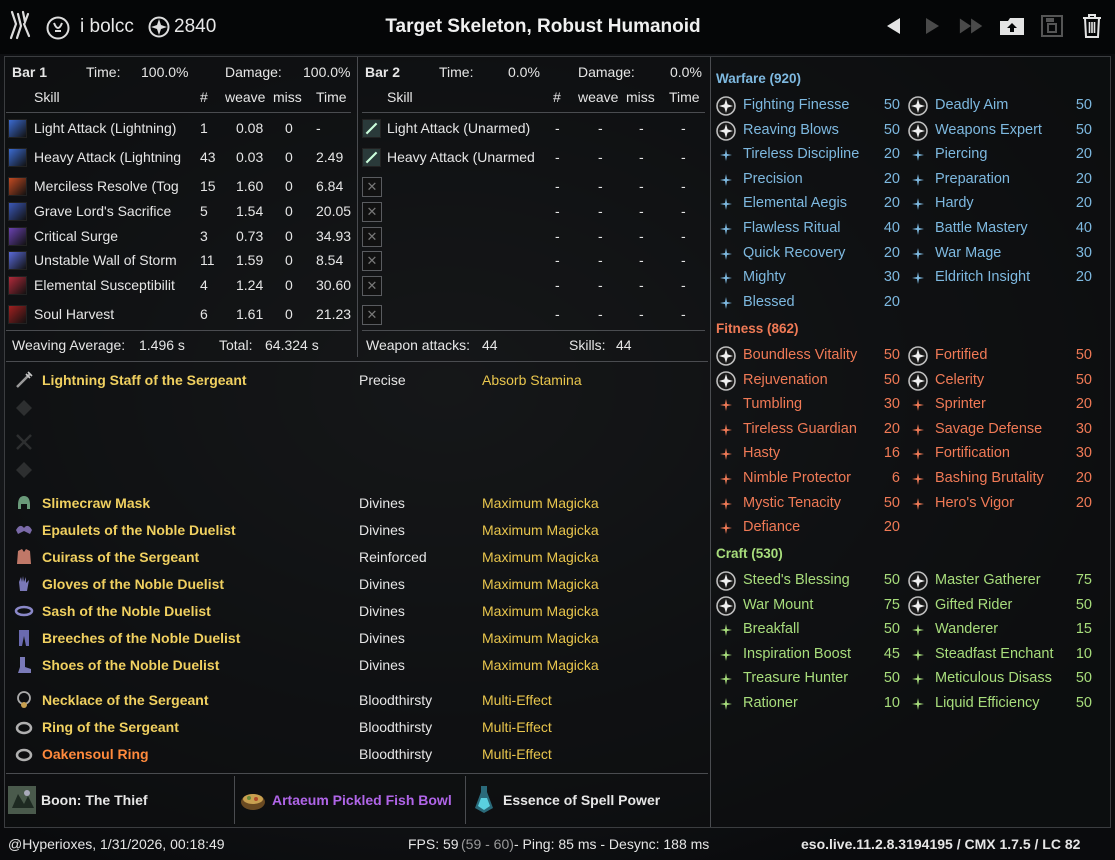 Image resolution: width=1115 pixels, height=860 pixels. Describe the element at coordinates (972, 26) in the screenshot. I see `last-arrow-icon` at that location.